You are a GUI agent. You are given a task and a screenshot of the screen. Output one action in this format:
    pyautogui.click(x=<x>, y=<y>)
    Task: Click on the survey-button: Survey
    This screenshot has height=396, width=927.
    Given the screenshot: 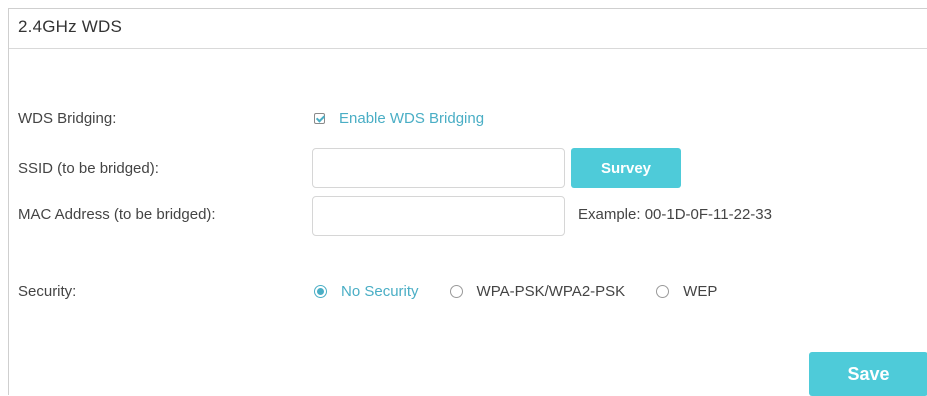 What is the action you would take?
    pyautogui.click(x=626, y=168)
    